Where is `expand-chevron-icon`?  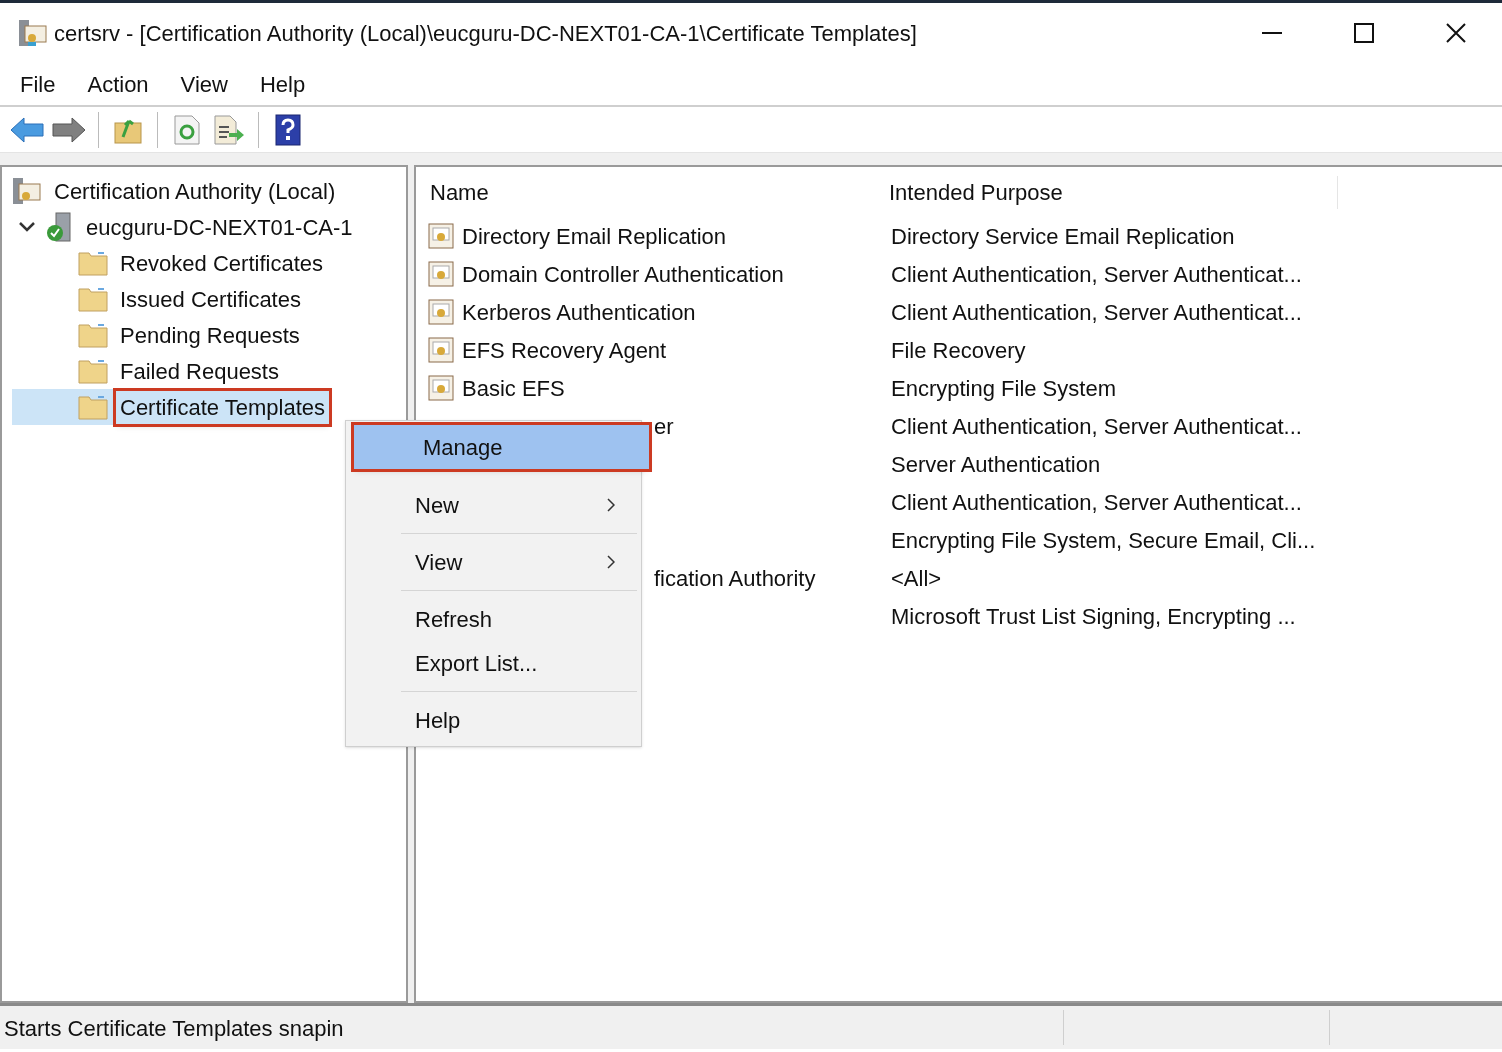
expand-chevron-icon is located at coordinates (27, 227).